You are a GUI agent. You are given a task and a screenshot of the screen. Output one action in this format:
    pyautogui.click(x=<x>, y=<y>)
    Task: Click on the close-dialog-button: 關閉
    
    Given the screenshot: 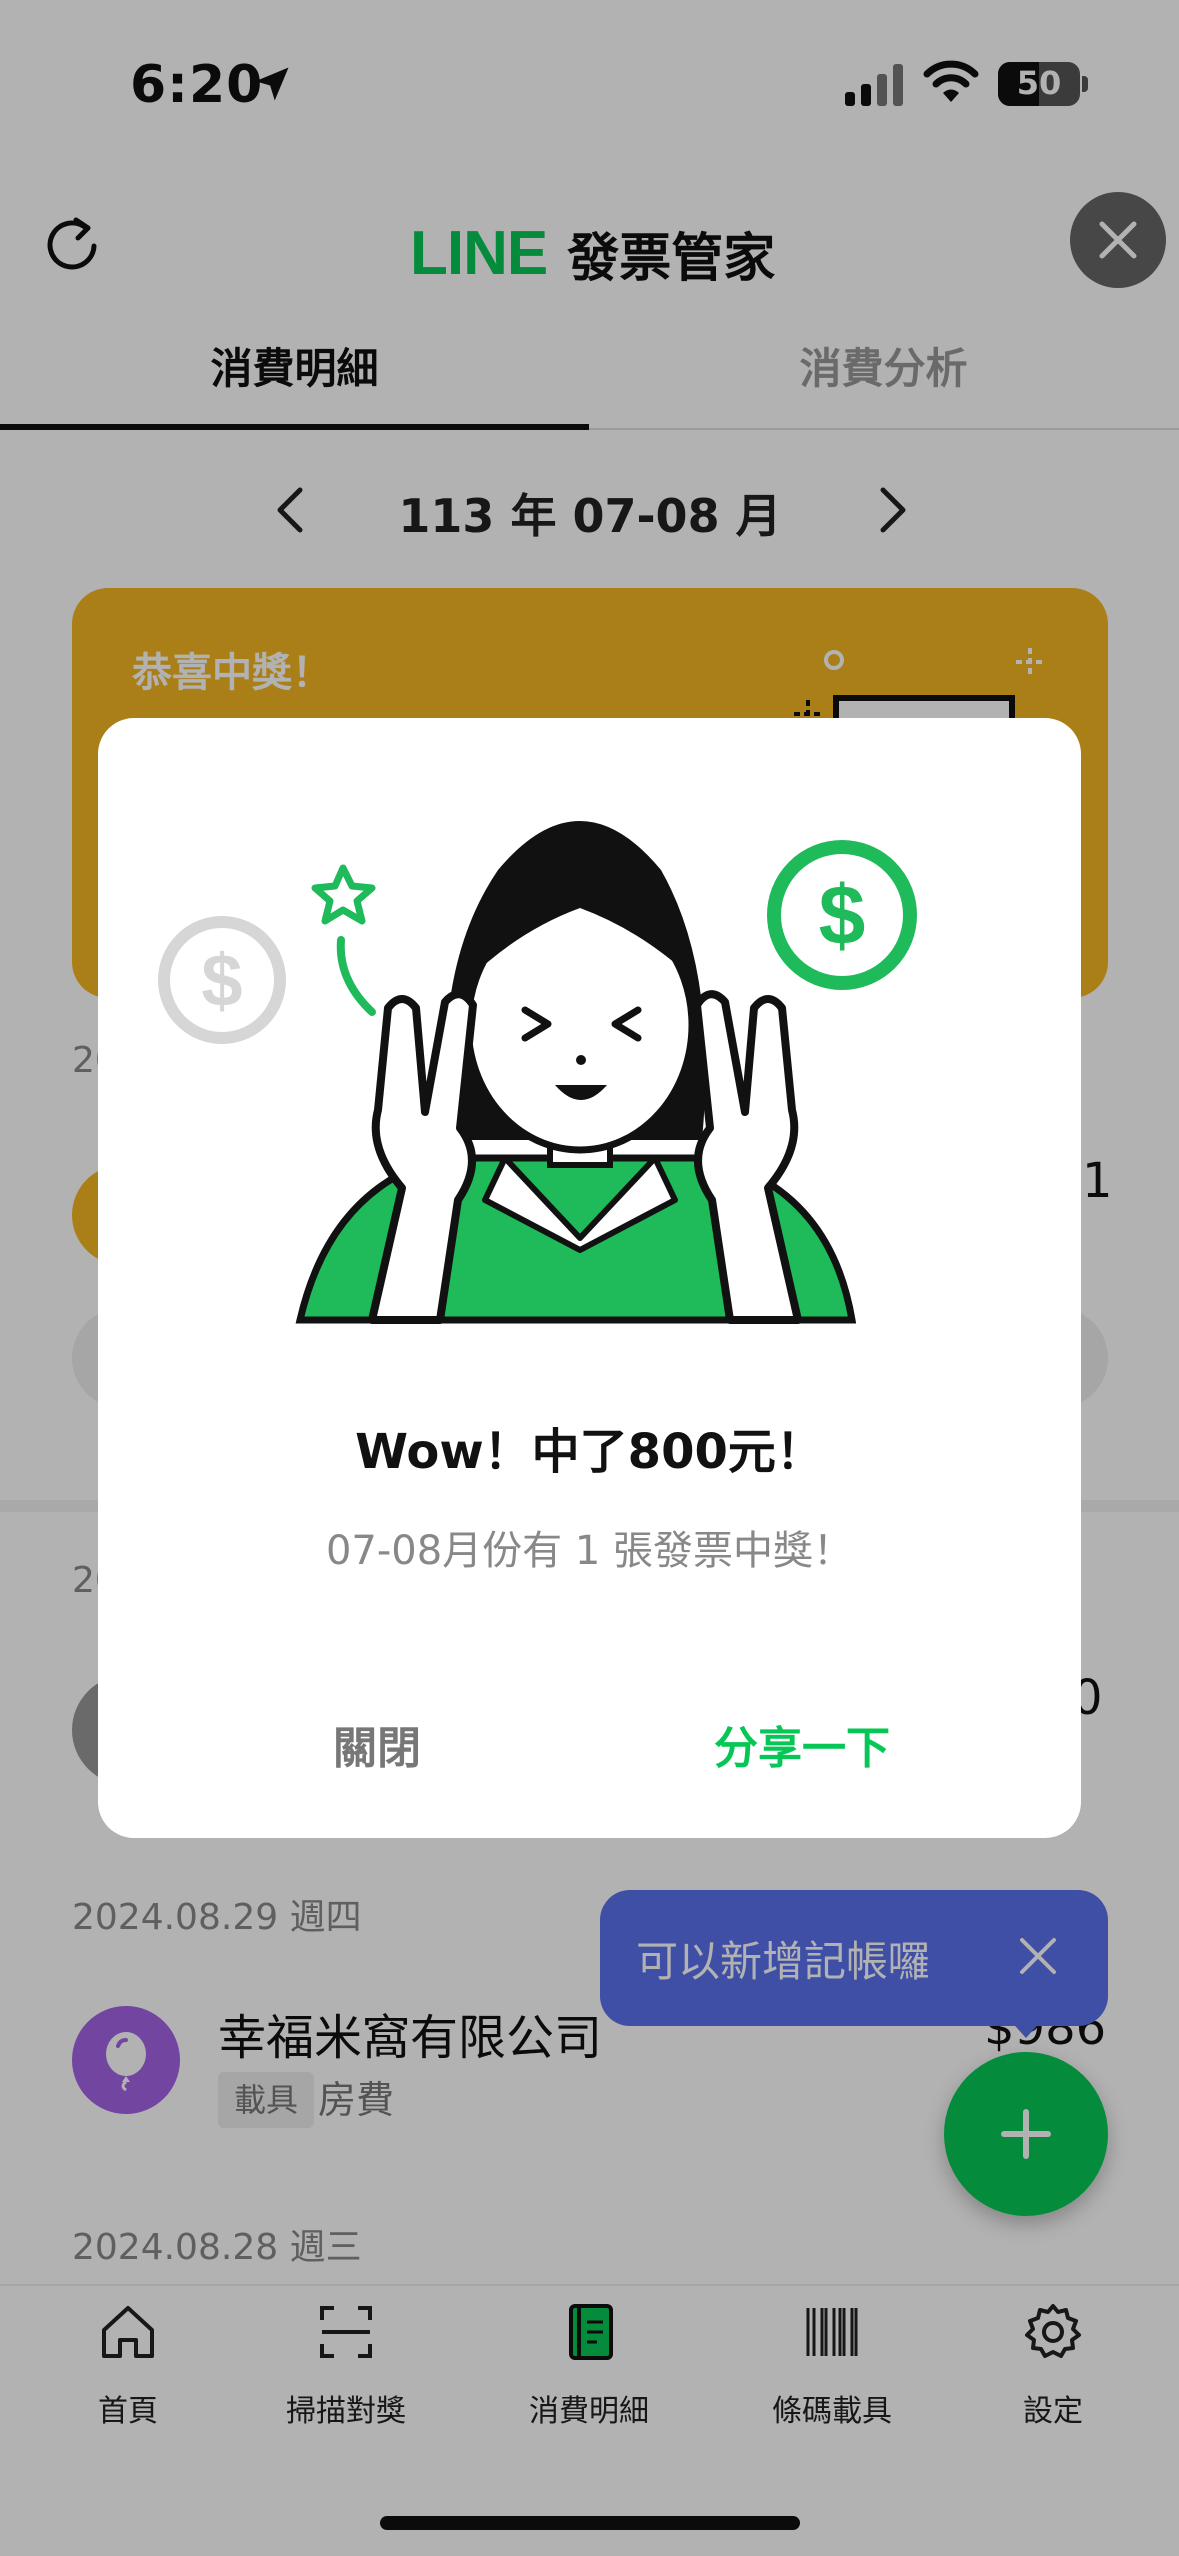 What is the action you would take?
    pyautogui.click(x=377, y=1744)
    